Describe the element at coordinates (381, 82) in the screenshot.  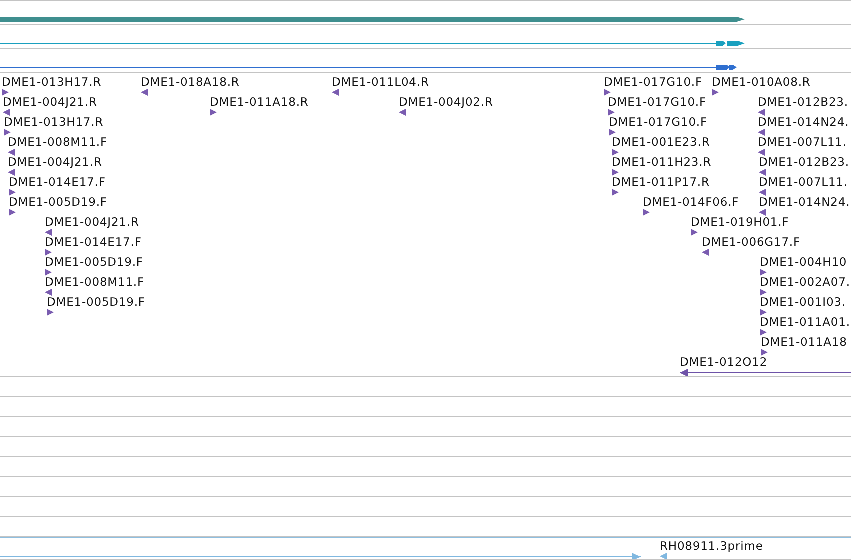
I see `feature-label: DME1-011L04.R` at that location.